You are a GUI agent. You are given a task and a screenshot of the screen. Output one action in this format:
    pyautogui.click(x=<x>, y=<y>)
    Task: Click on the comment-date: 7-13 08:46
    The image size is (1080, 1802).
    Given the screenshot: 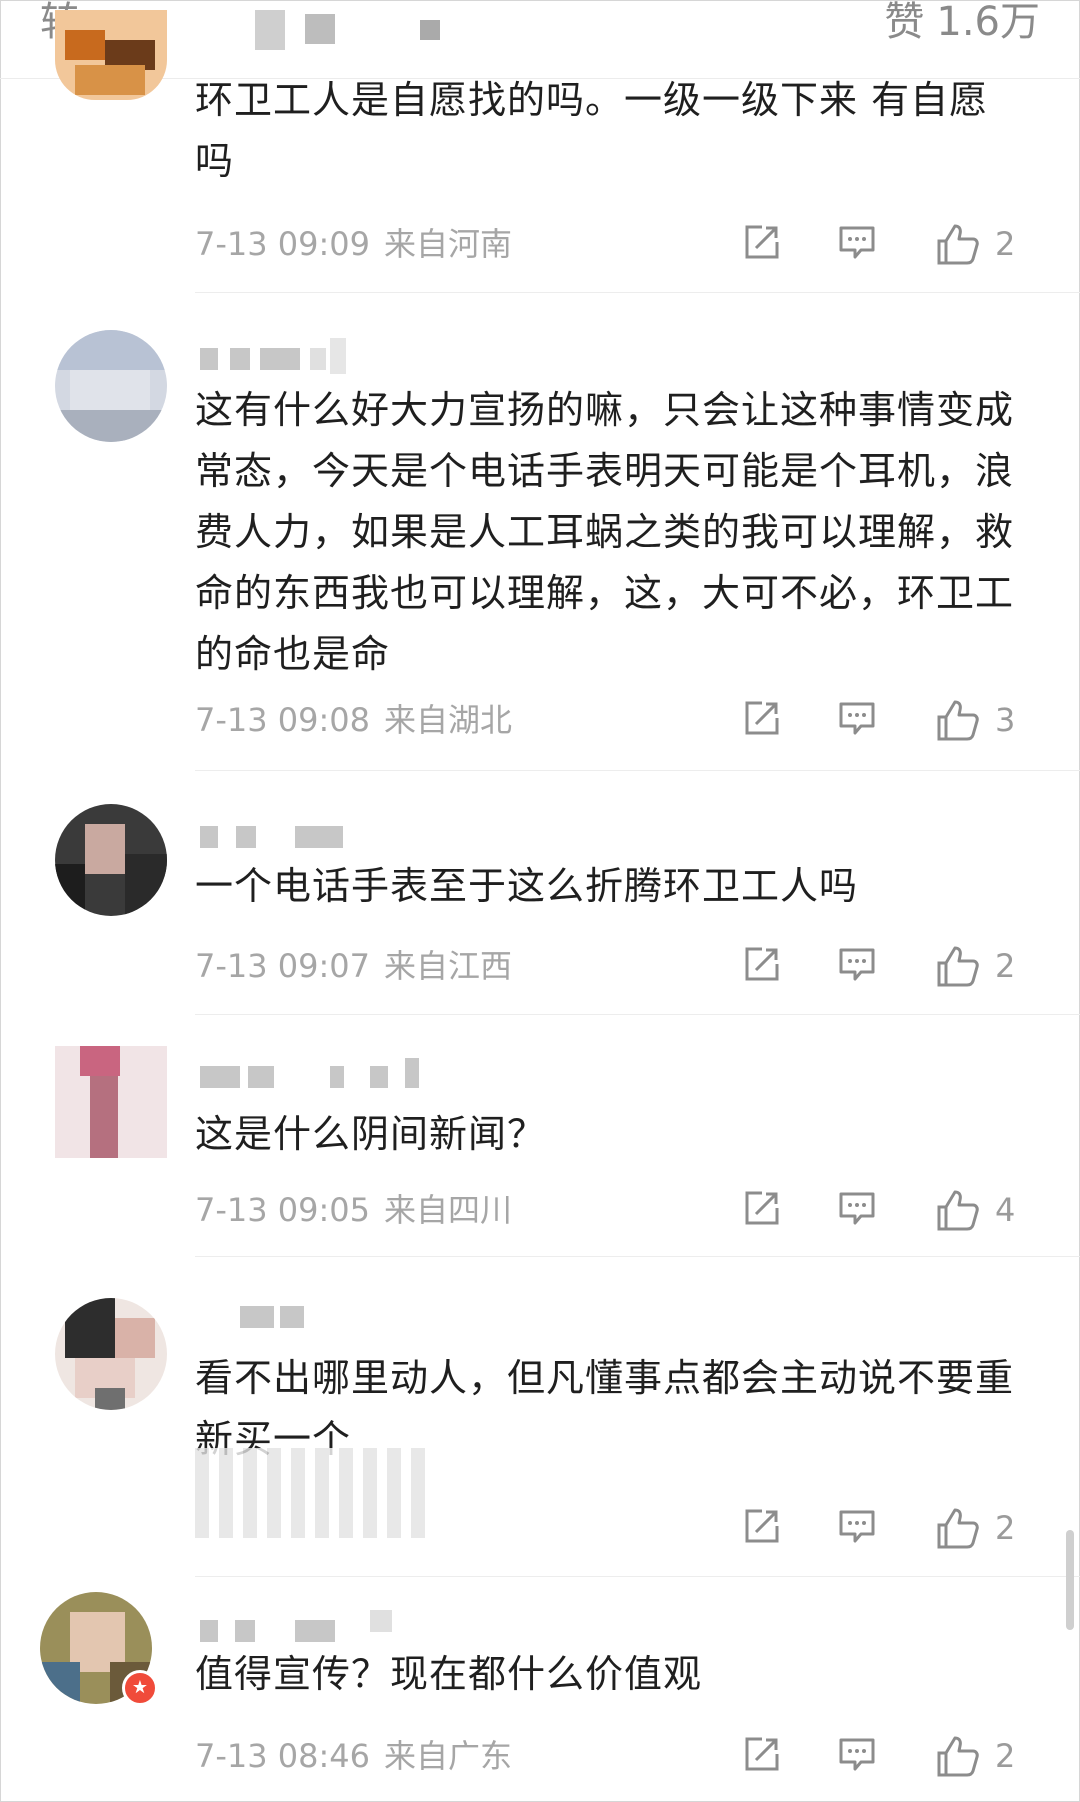 What is the action you would take?
    pyautogui.click(x=283, y=1756)
    